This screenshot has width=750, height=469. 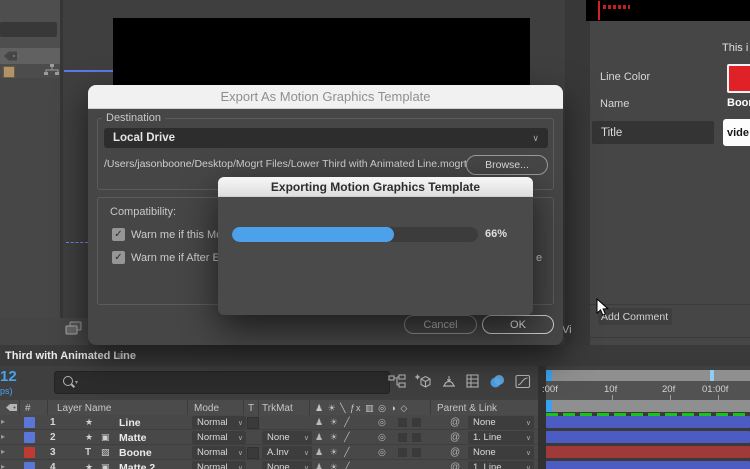 I want to click on export-dialog-titlebar: Export As Motion Graphics Template, so click(x=325, y=97).